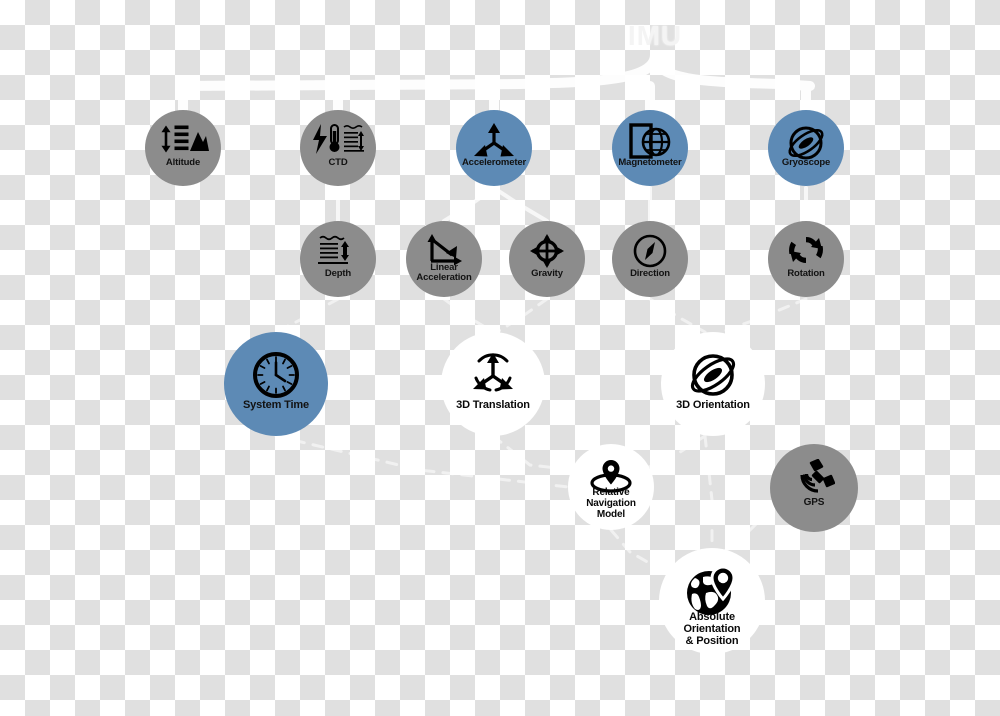  What do you see at coordinates (494, 162) in the screenshot?
I see `node-label: Accelerometer` at bounding box center [494, 162].